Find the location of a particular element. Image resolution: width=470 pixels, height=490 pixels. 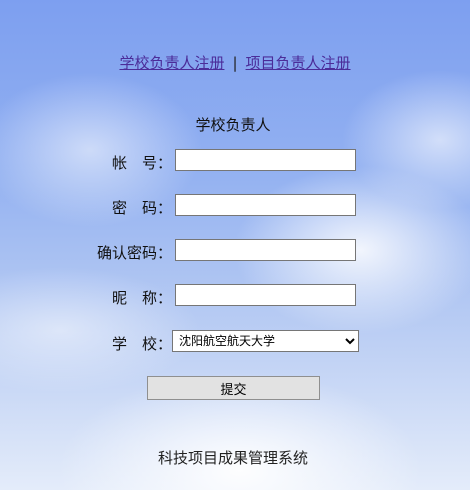

register-nav: 学校负责人注册 | 项目负责人注册 is located at coordinates (235, 62).